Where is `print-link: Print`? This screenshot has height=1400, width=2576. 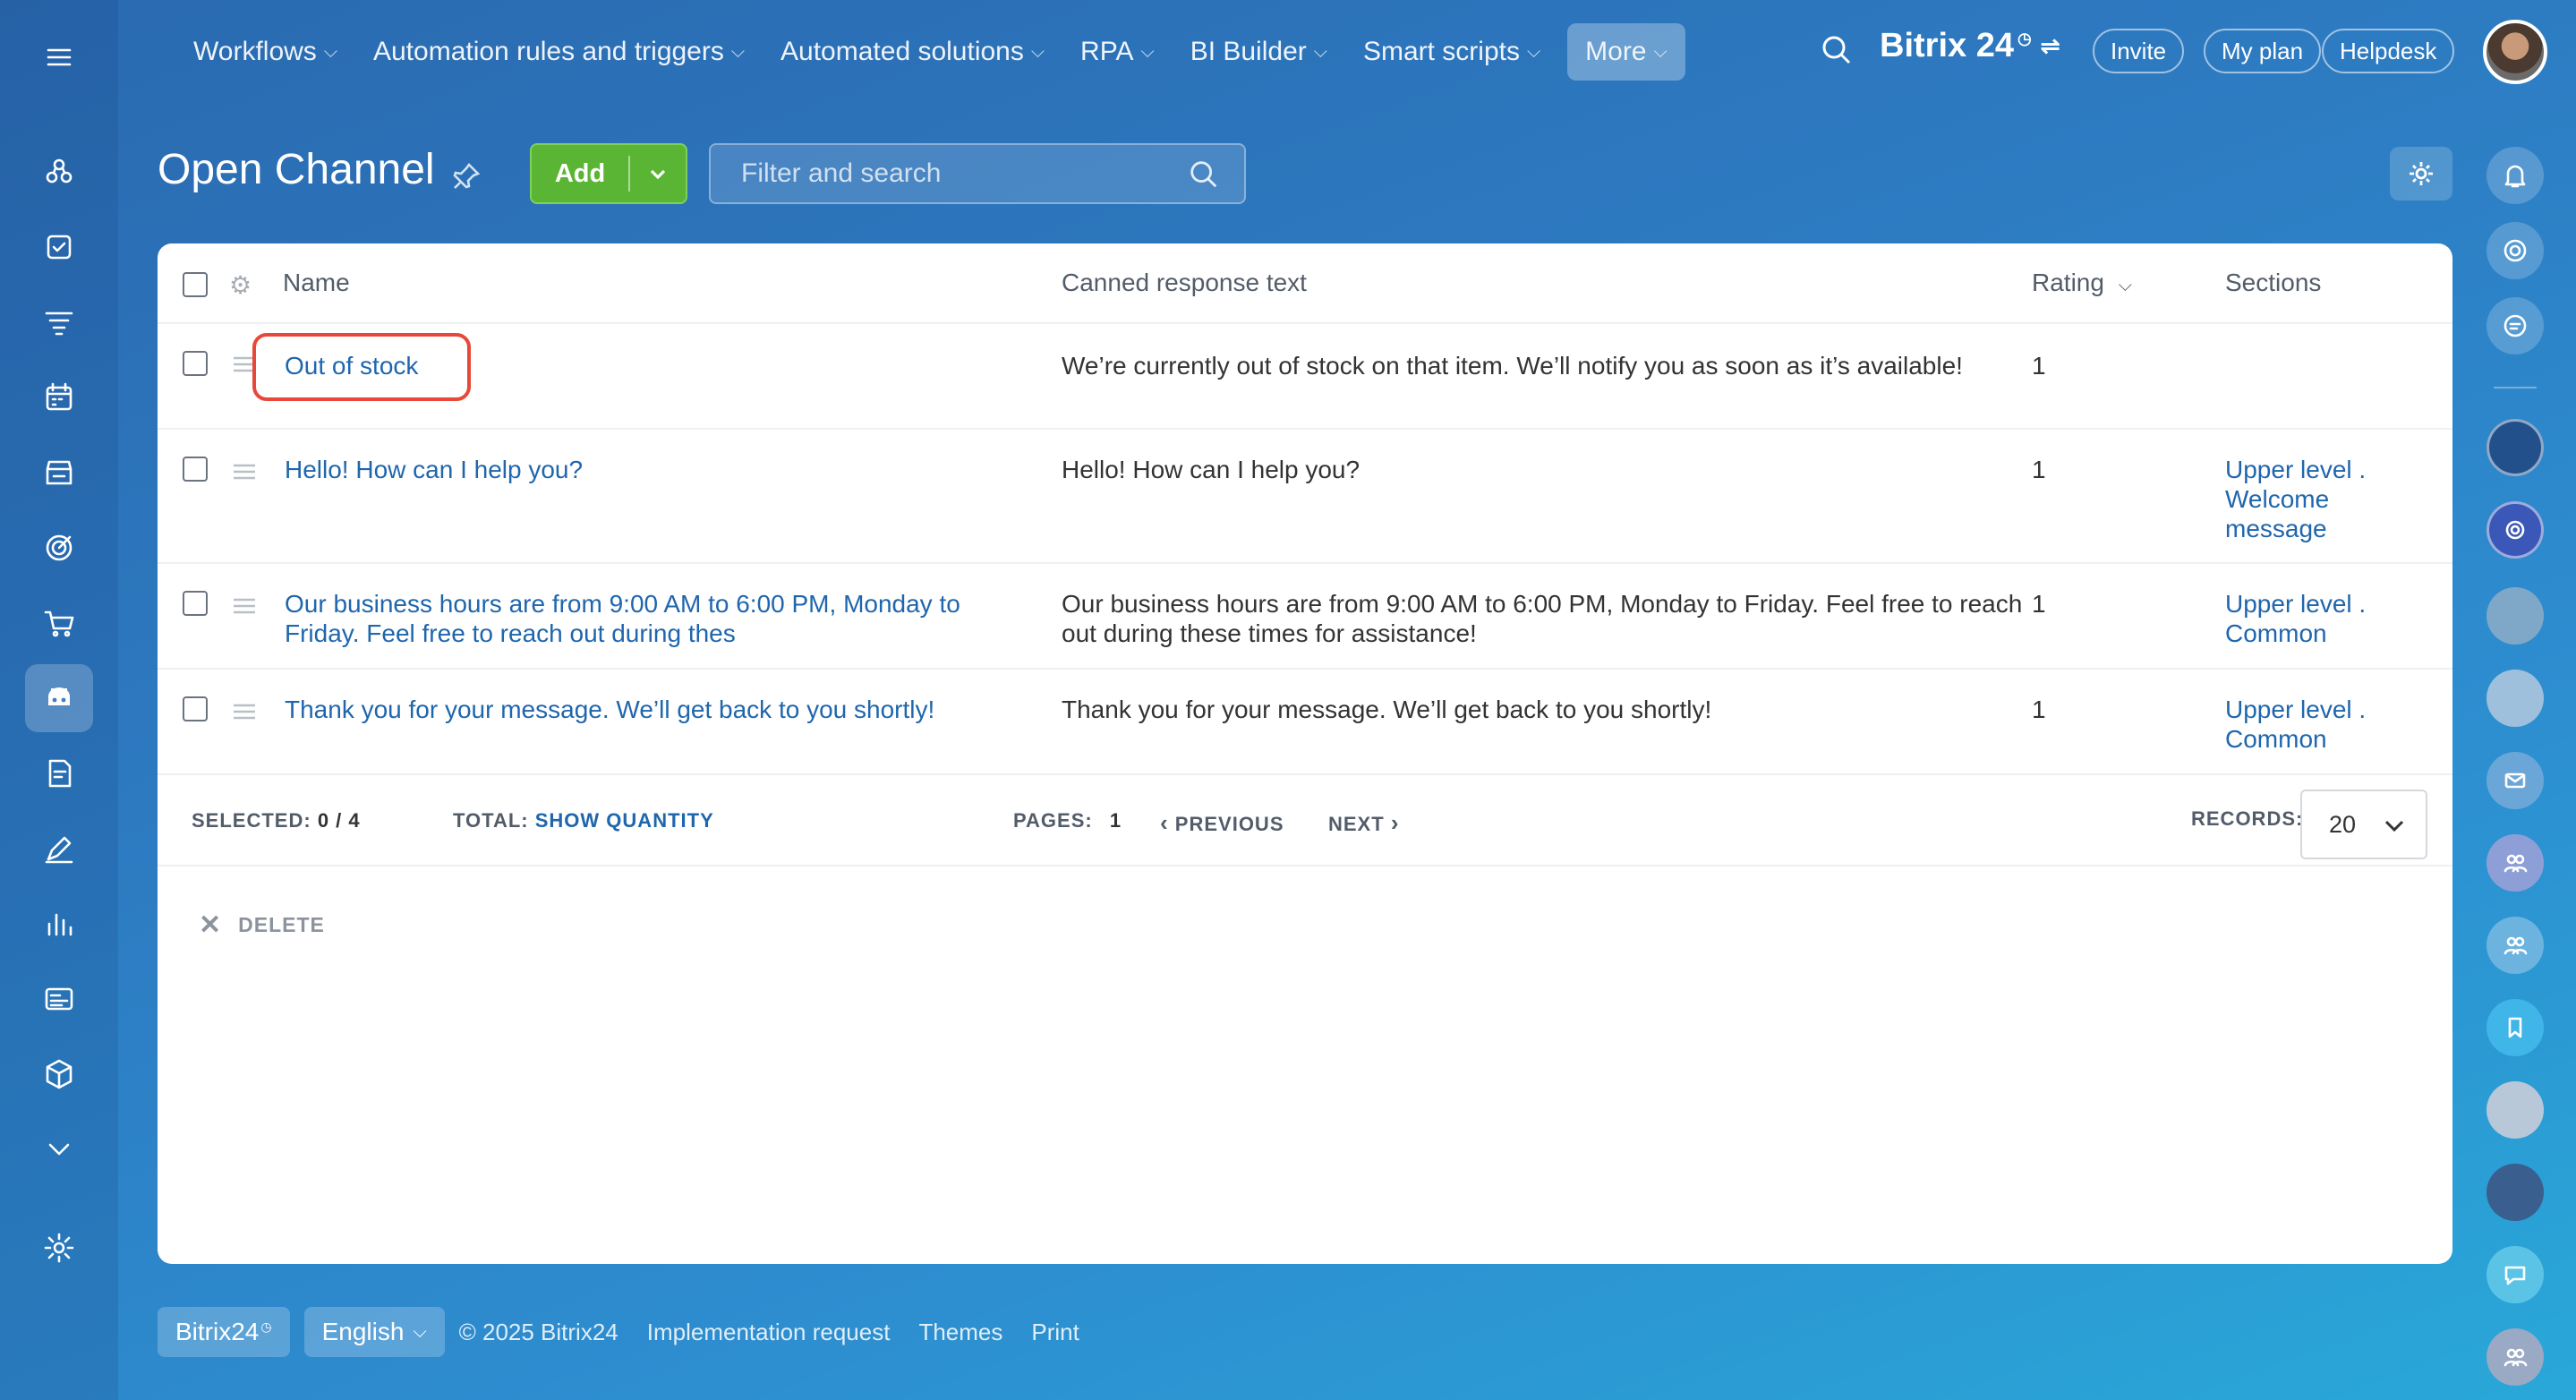 print-link: Print is located at coordinates (1055, 1332).